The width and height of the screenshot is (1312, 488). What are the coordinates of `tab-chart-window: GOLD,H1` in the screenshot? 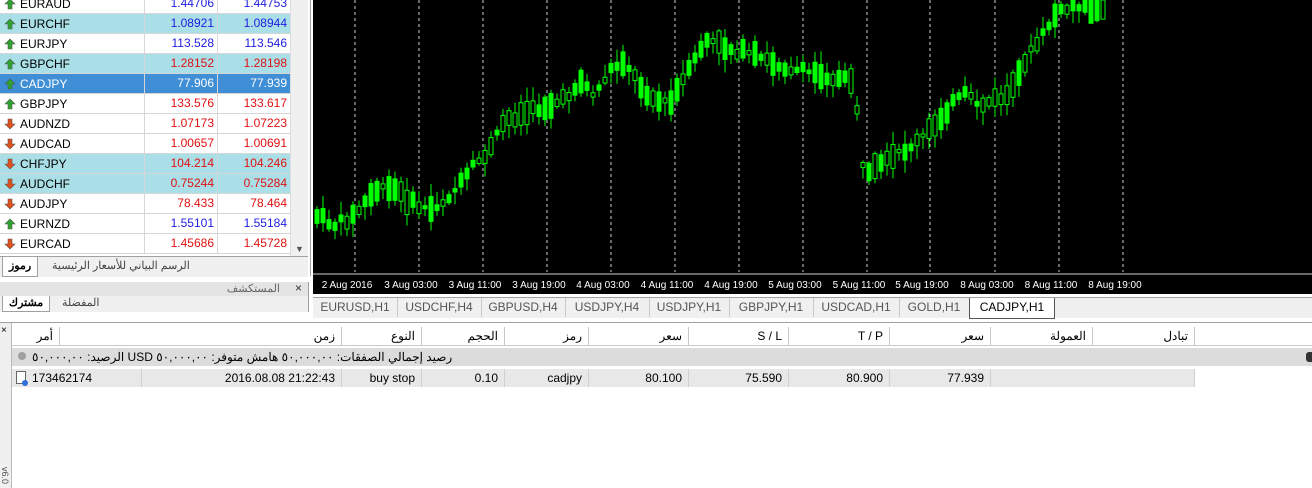 It's located at (934, 307).